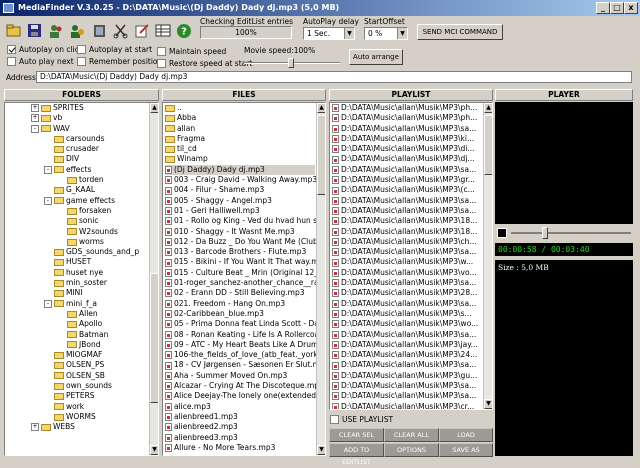  I want to click on folder-item: MINI, so click(77, 293).